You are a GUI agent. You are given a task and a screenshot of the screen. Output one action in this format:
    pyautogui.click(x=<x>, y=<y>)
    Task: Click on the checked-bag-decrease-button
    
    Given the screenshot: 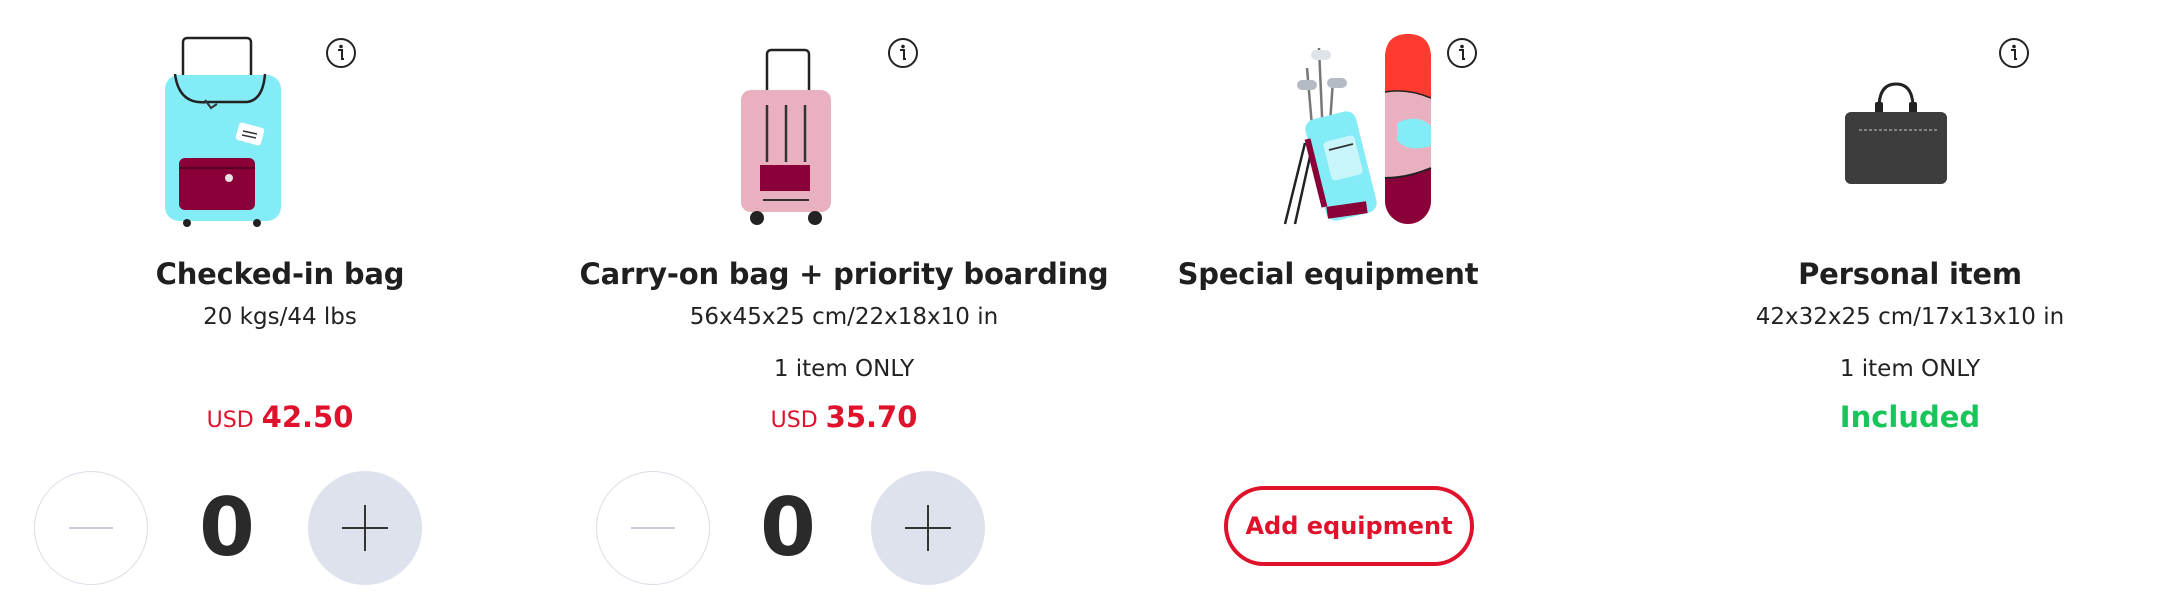 What is the action you would take?
    pyautogui.click(x=91, y=528)
    